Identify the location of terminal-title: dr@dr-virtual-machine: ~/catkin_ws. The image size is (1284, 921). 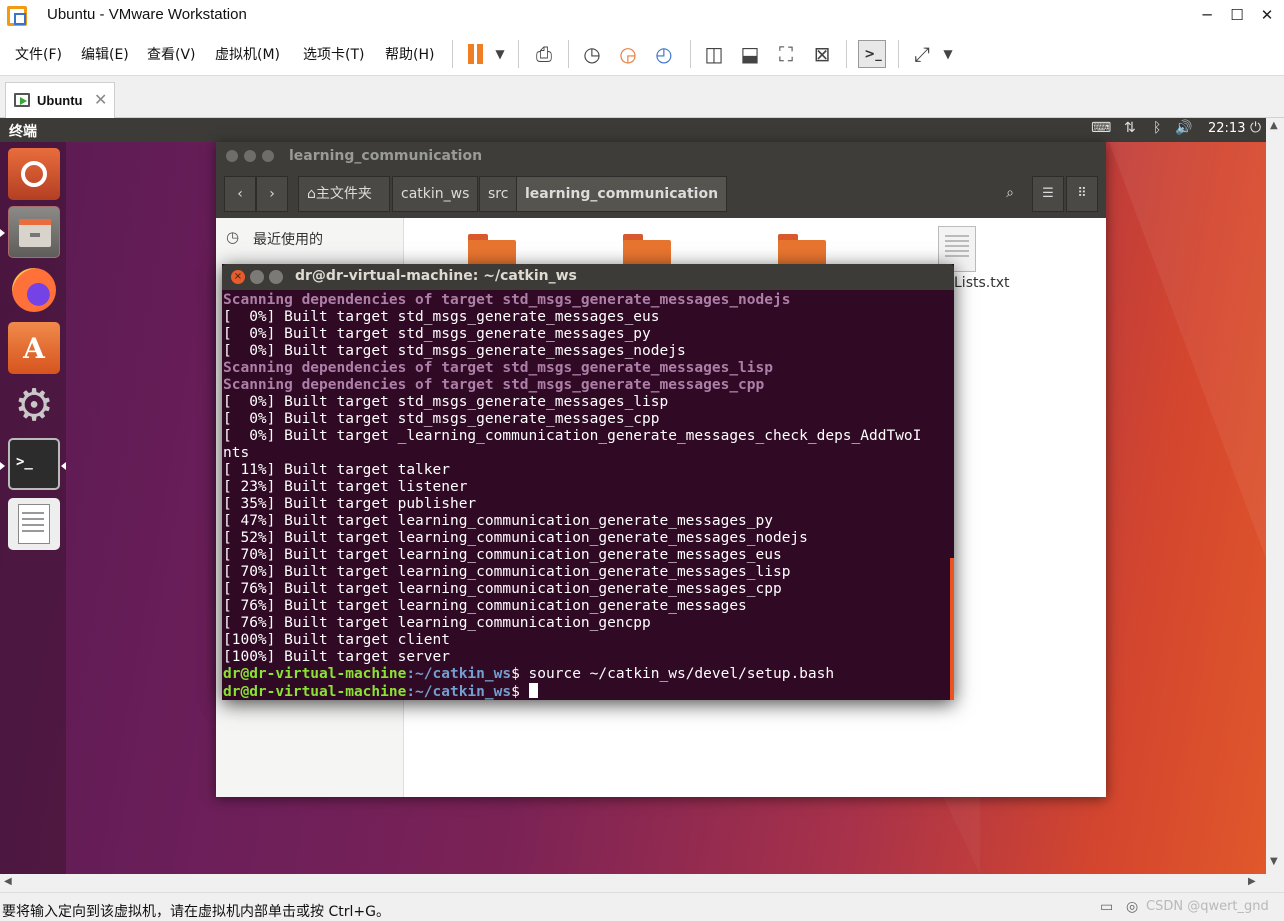
(436, 276).